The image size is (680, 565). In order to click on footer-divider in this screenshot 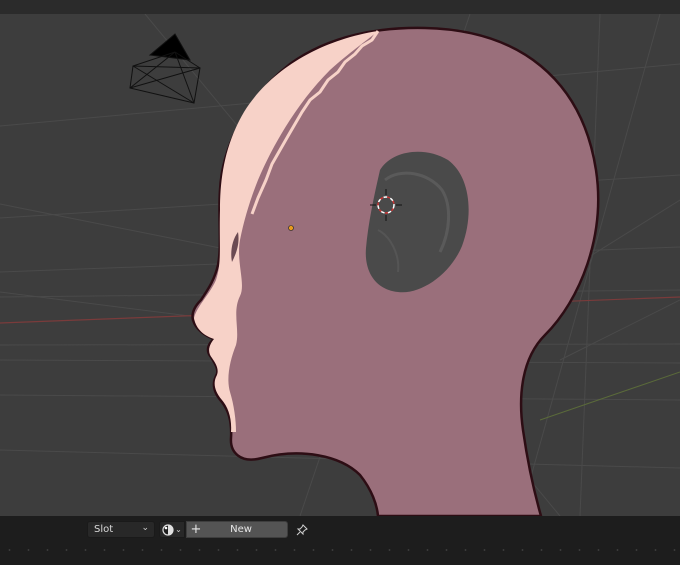, I will do `click(340, 550)`.